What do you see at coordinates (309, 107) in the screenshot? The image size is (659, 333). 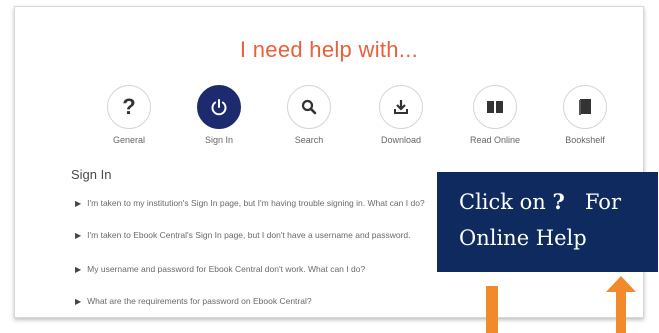 I see `search-icon` at bounding box center [309, 107].